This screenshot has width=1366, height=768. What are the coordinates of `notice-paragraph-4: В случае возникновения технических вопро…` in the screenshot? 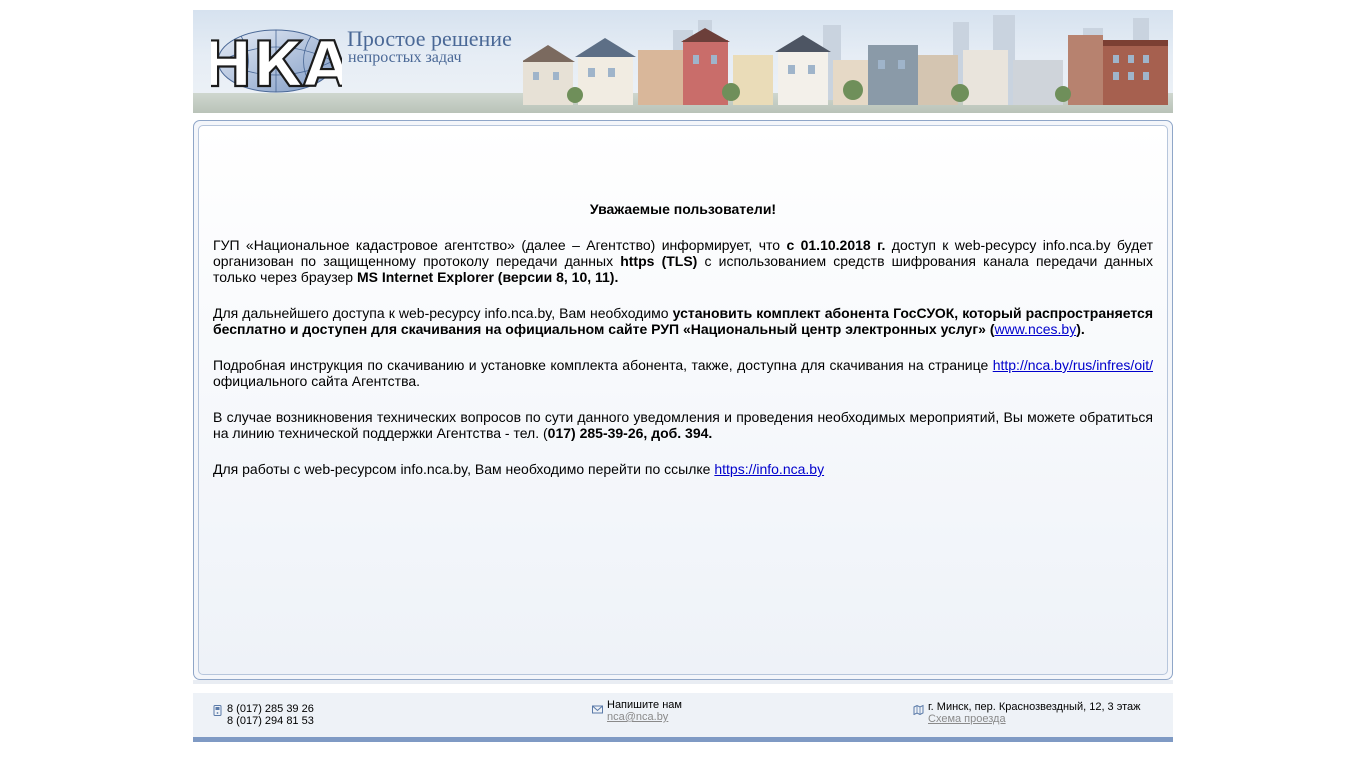 It's located at (683, 425).